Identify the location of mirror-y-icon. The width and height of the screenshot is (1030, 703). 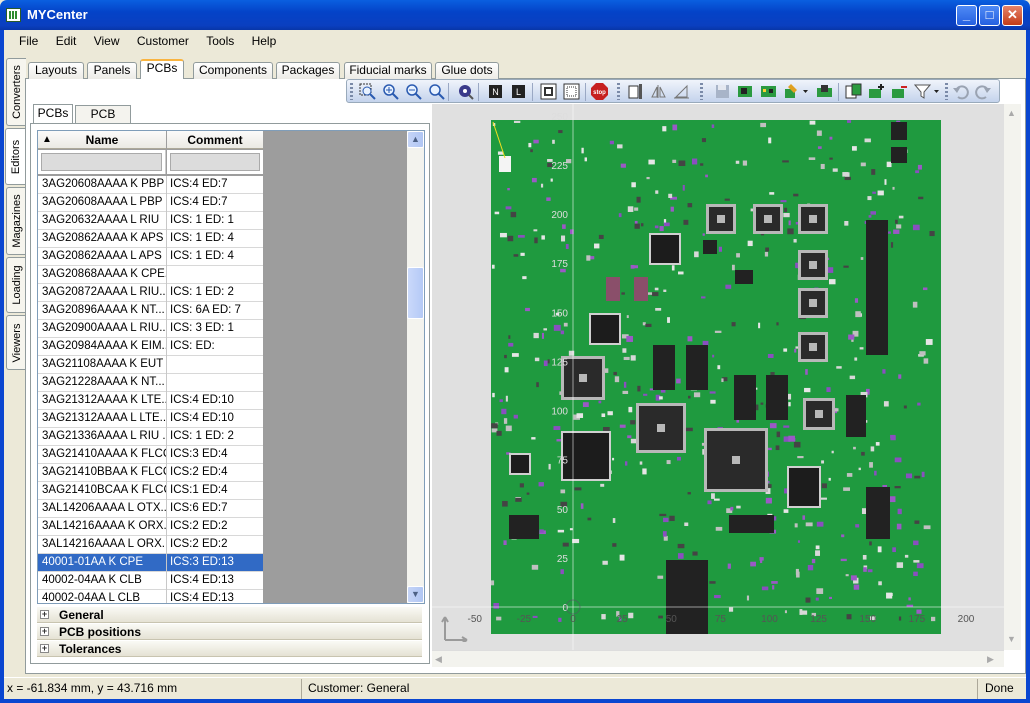
(681, 91).